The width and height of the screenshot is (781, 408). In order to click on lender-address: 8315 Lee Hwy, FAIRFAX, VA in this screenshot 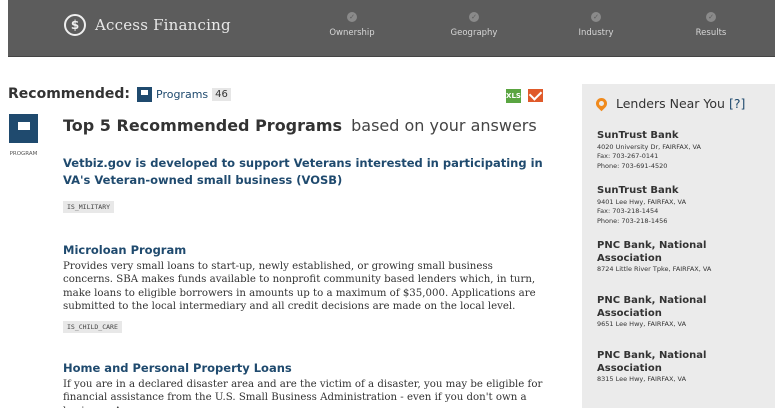, I will do `click(642, 379)`.